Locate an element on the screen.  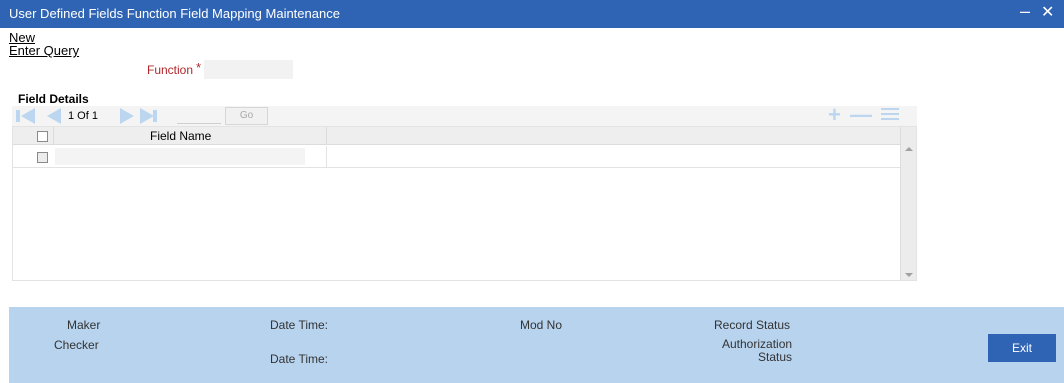
function-label: Function is located at coordinates (170, 70).